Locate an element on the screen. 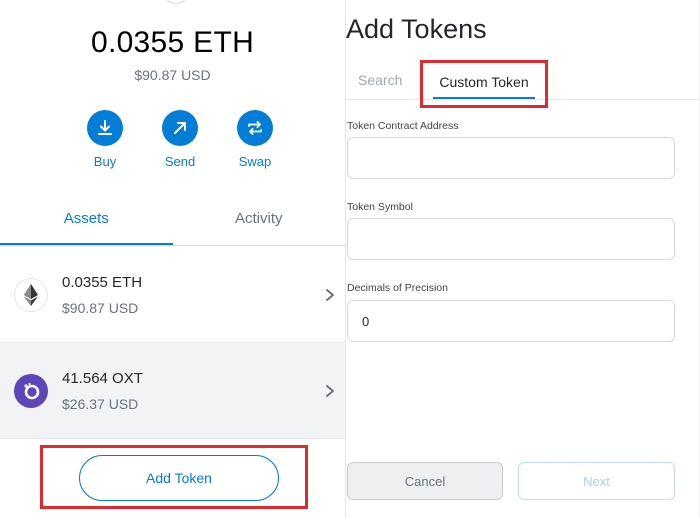 Image resolution: width=700 pixels, height=518 pixels. asset-row-eth: 0.0355 ETH $90.87 USD is located at coordinates (172, 295).